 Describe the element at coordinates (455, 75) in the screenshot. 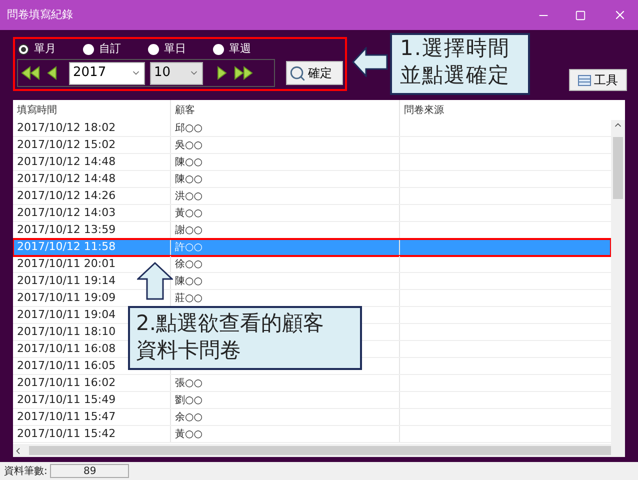

I see `callout-text: 並點選確定` at that location.